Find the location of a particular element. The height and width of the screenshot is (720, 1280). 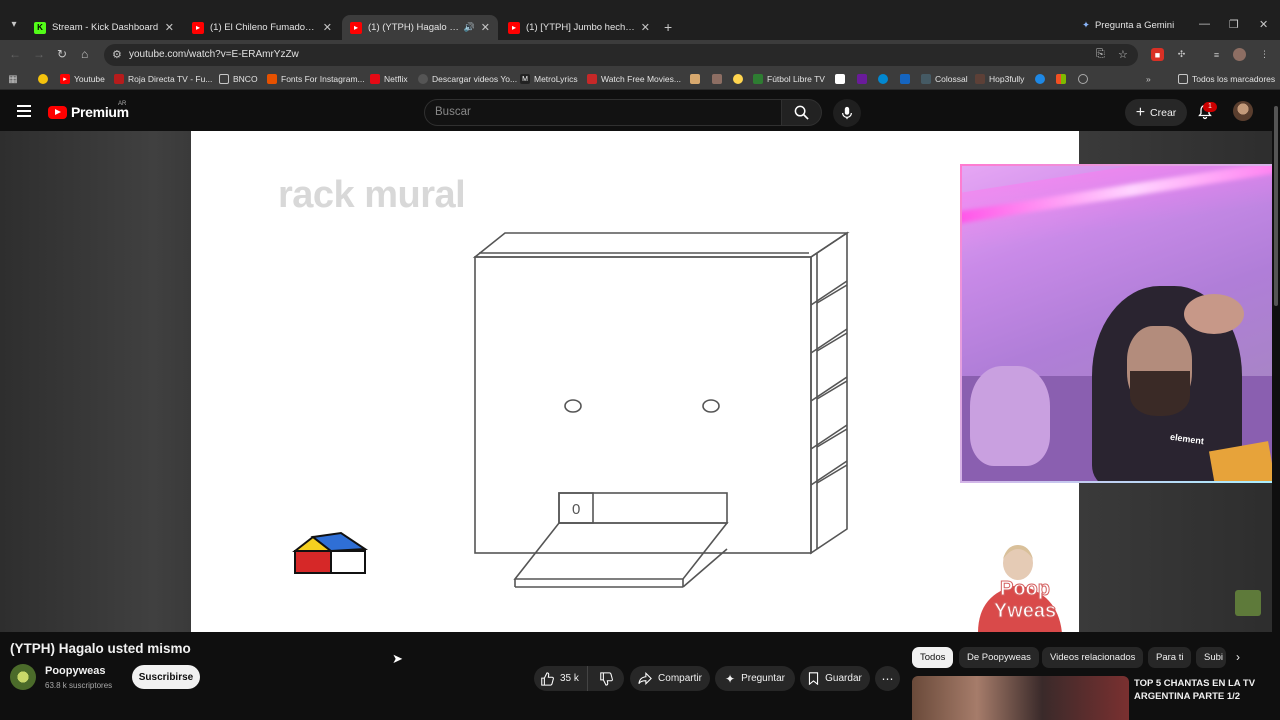

wall-rack-drawing: 0 is located at coordinates (661, 409).